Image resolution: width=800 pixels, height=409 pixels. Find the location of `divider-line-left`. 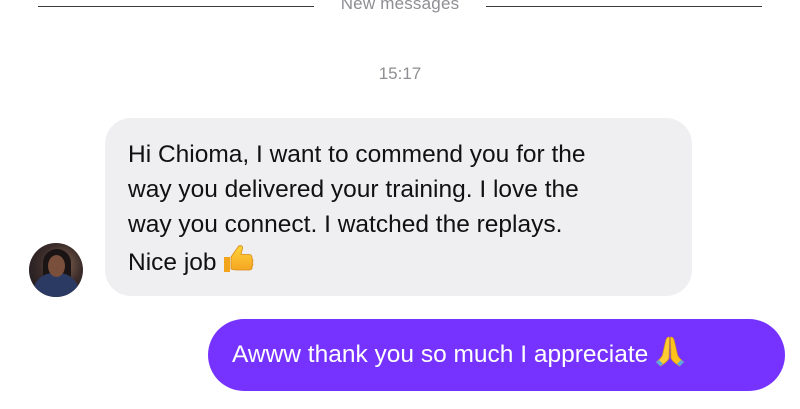

divider-line-left is located at coordinates (176, 6).